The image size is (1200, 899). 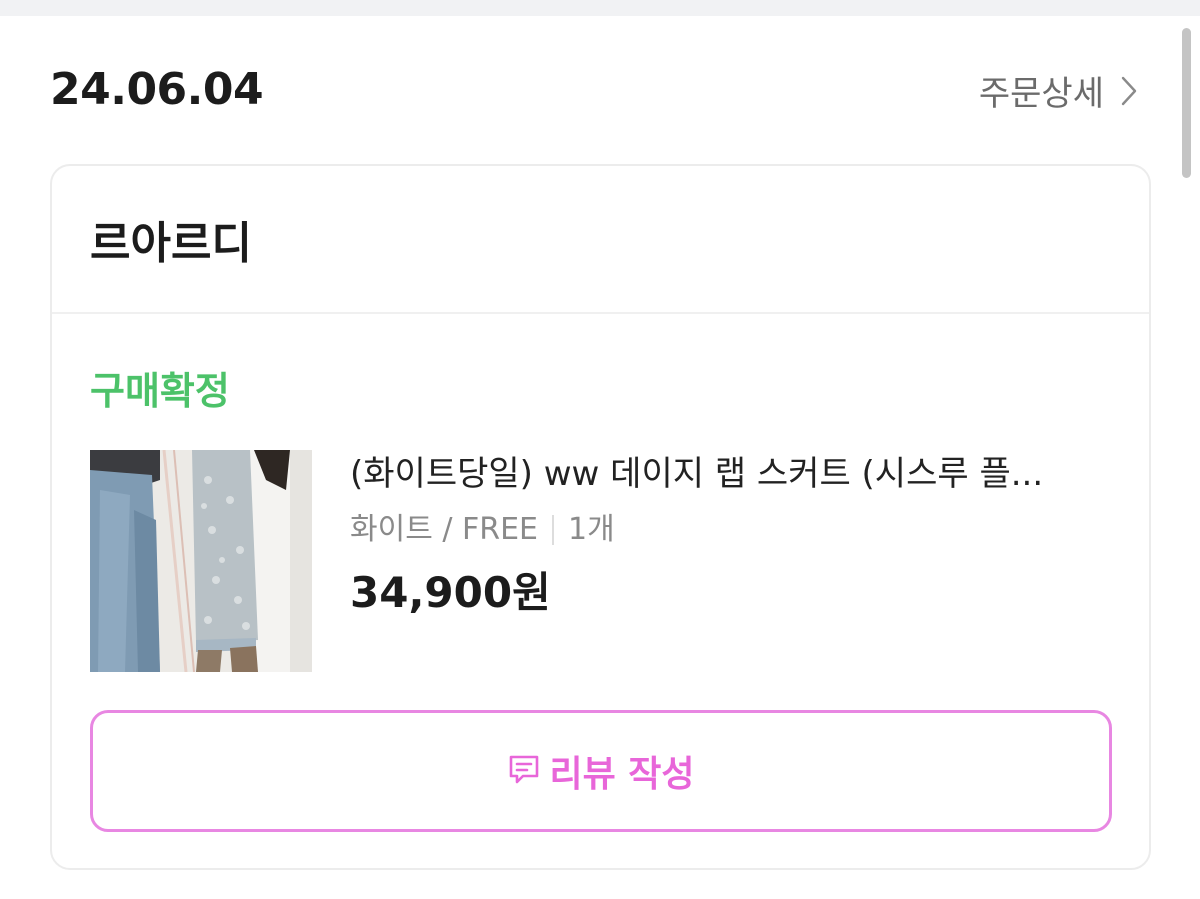 I want to click on product-thumbnail, so click(x=201, y=561).